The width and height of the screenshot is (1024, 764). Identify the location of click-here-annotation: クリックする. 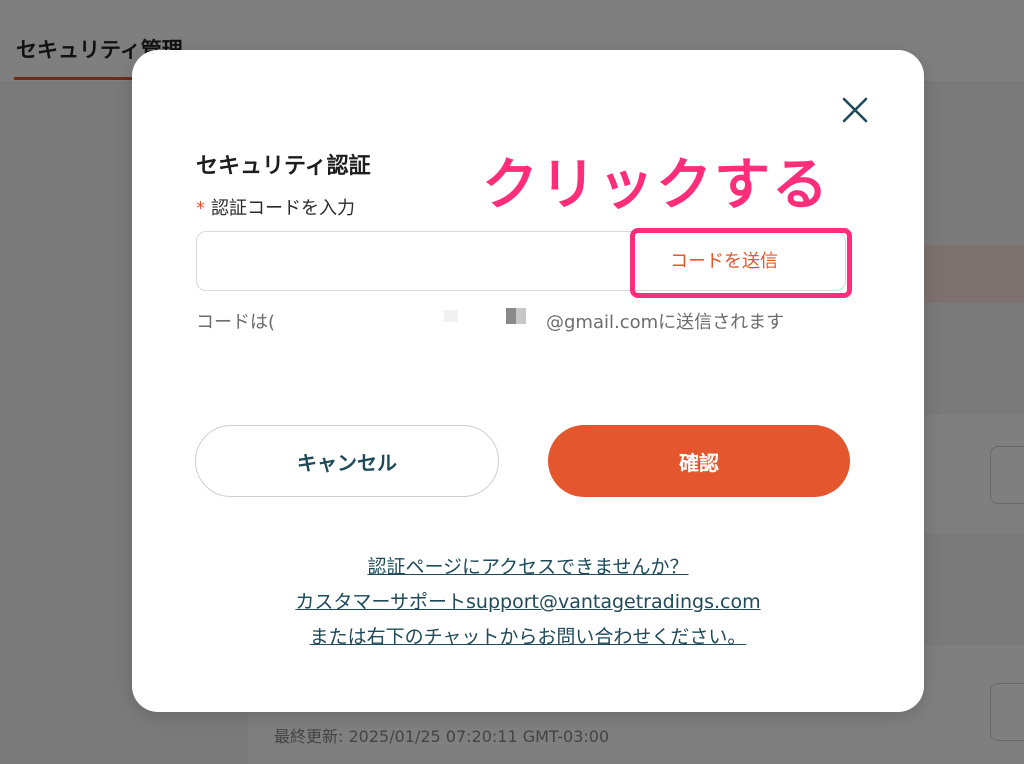
(656, 185).